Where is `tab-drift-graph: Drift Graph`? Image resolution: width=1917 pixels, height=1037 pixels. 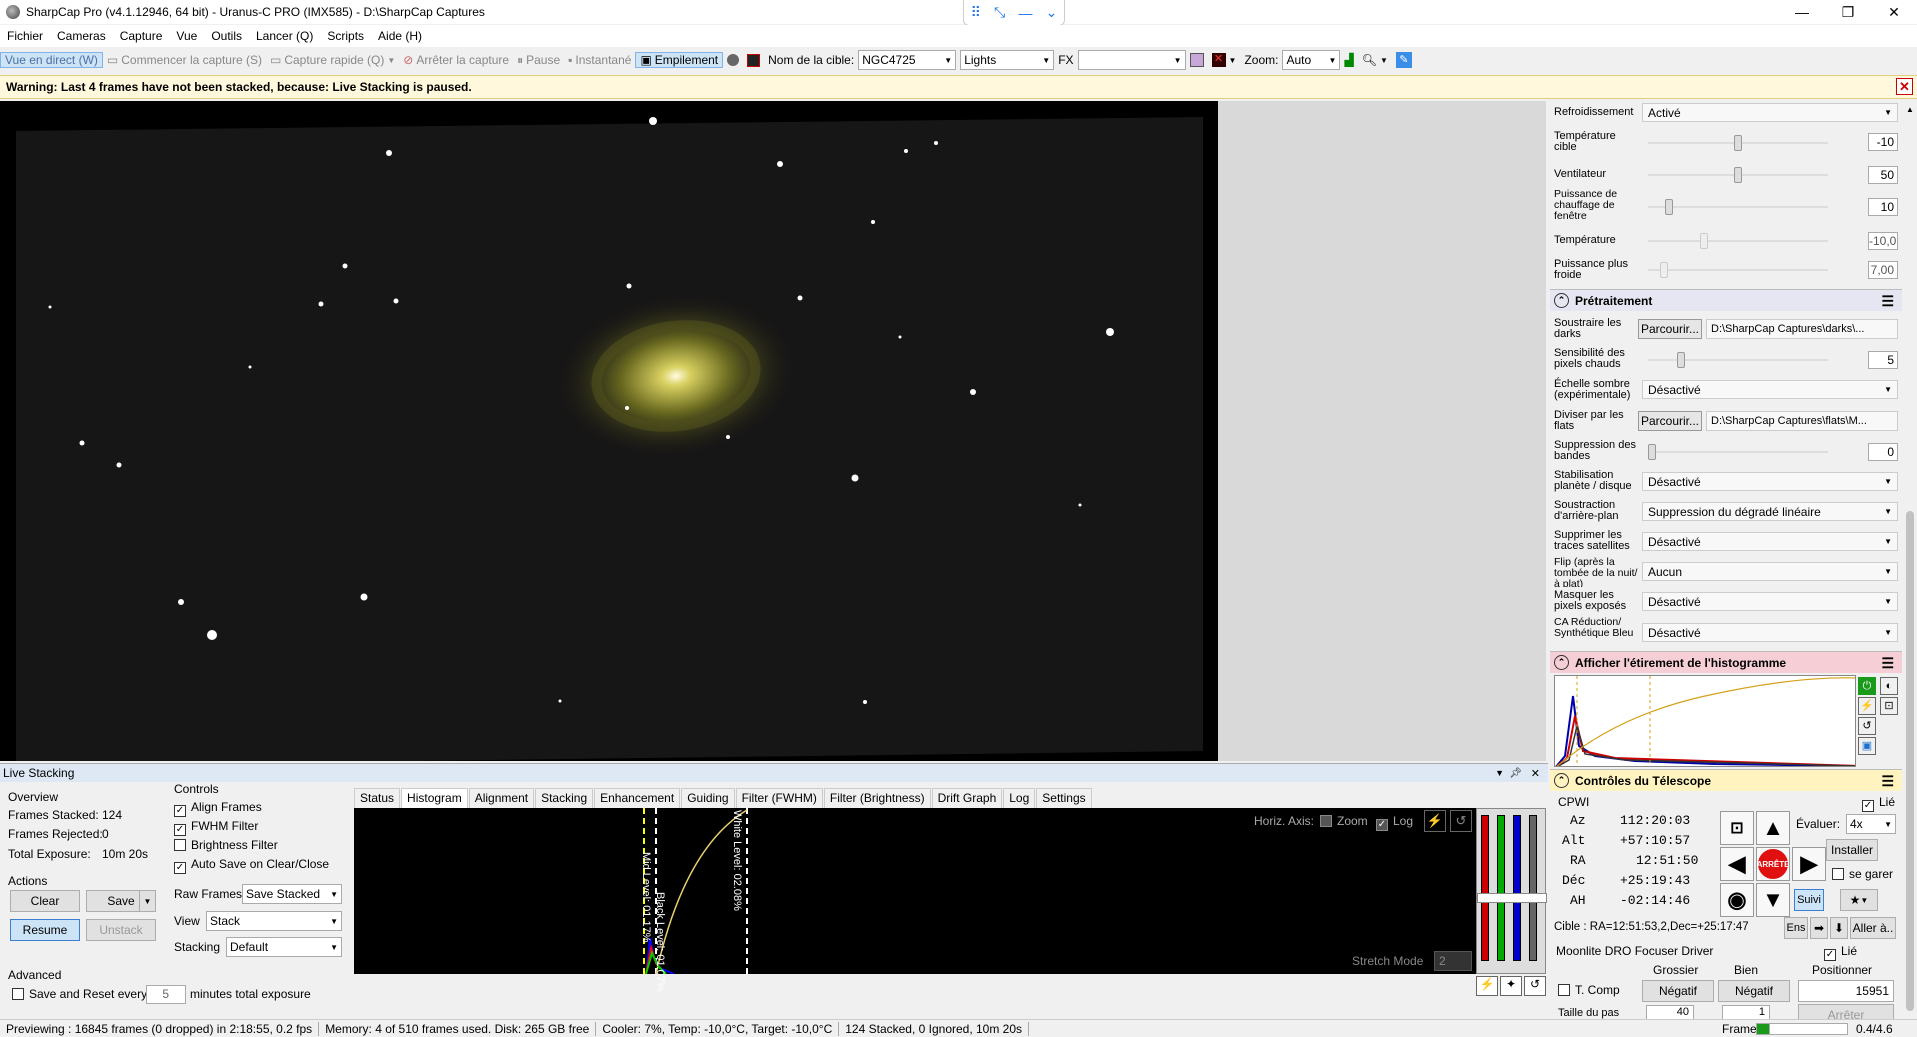 tab-drift-graph: Drift Graph is located at coordinates (967, 798).